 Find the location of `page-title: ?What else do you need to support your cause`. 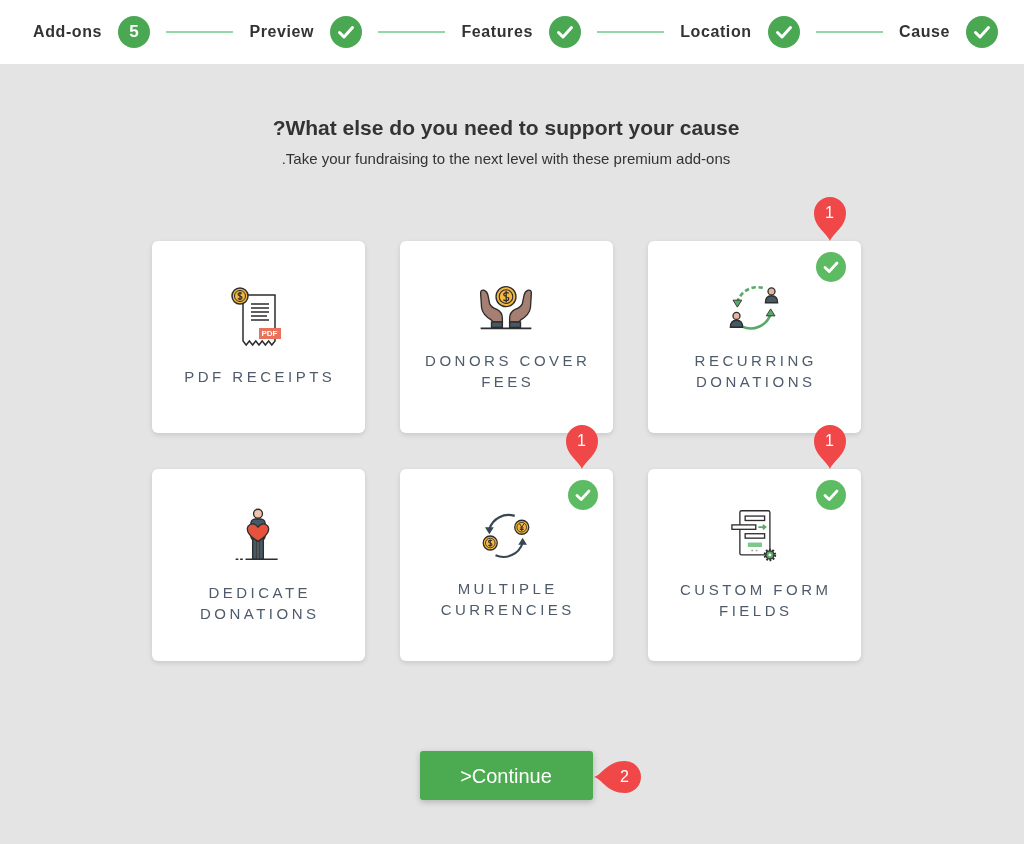

page-title: ?What else do you need to support your cause is located at coordinates (506, 128).